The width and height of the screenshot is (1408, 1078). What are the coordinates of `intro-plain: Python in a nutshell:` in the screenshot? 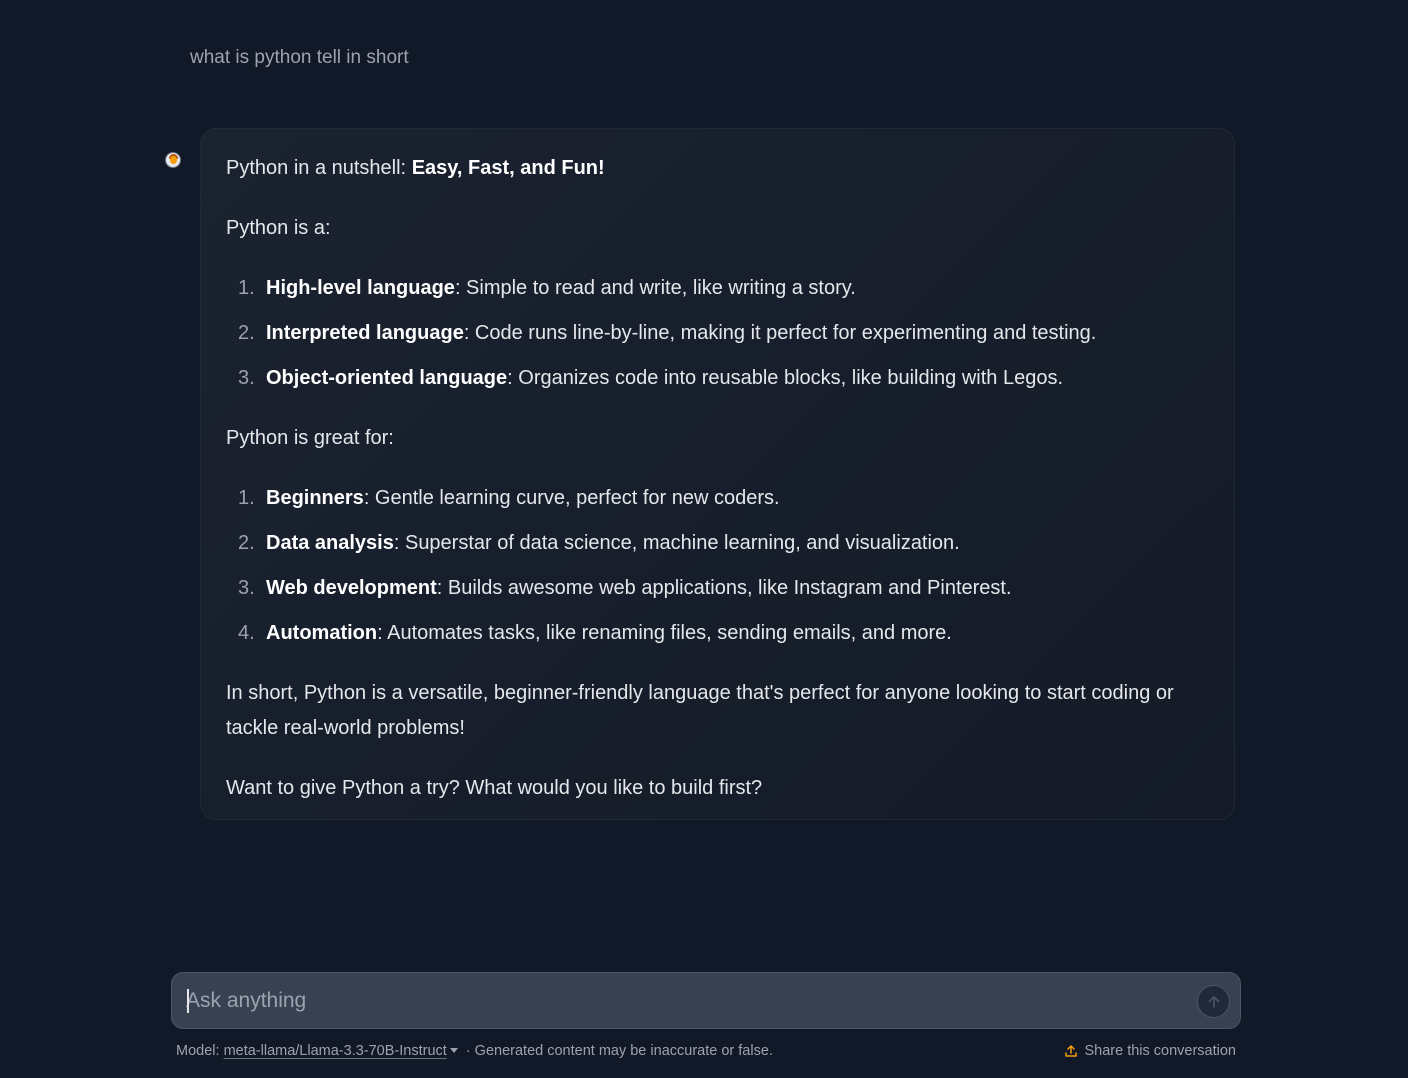 It's located at (319, 168).